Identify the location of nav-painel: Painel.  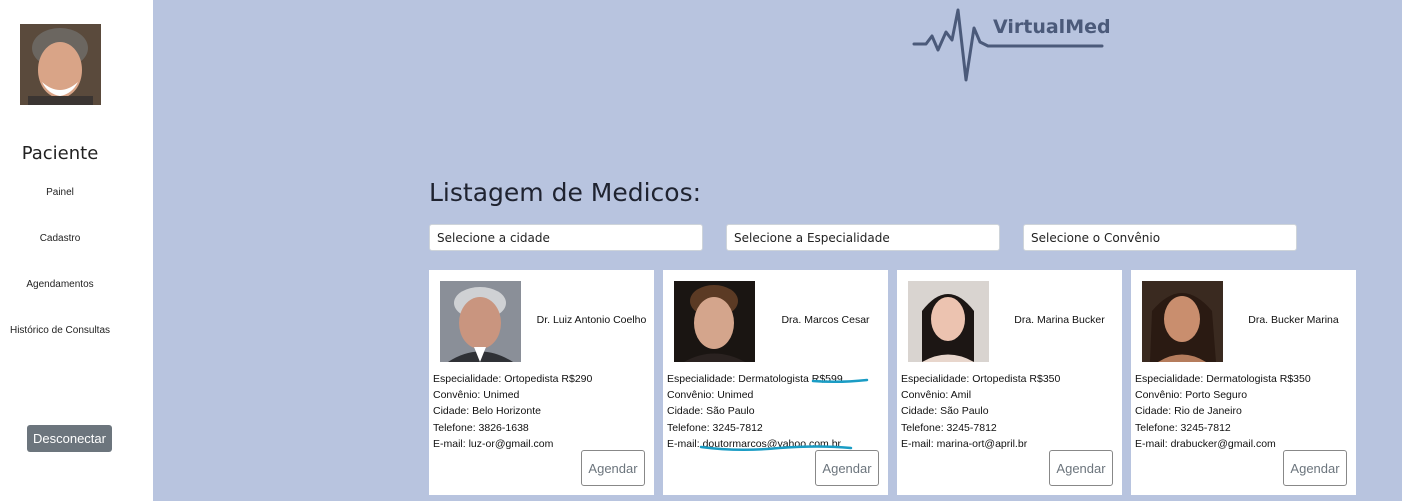
(60, 192).